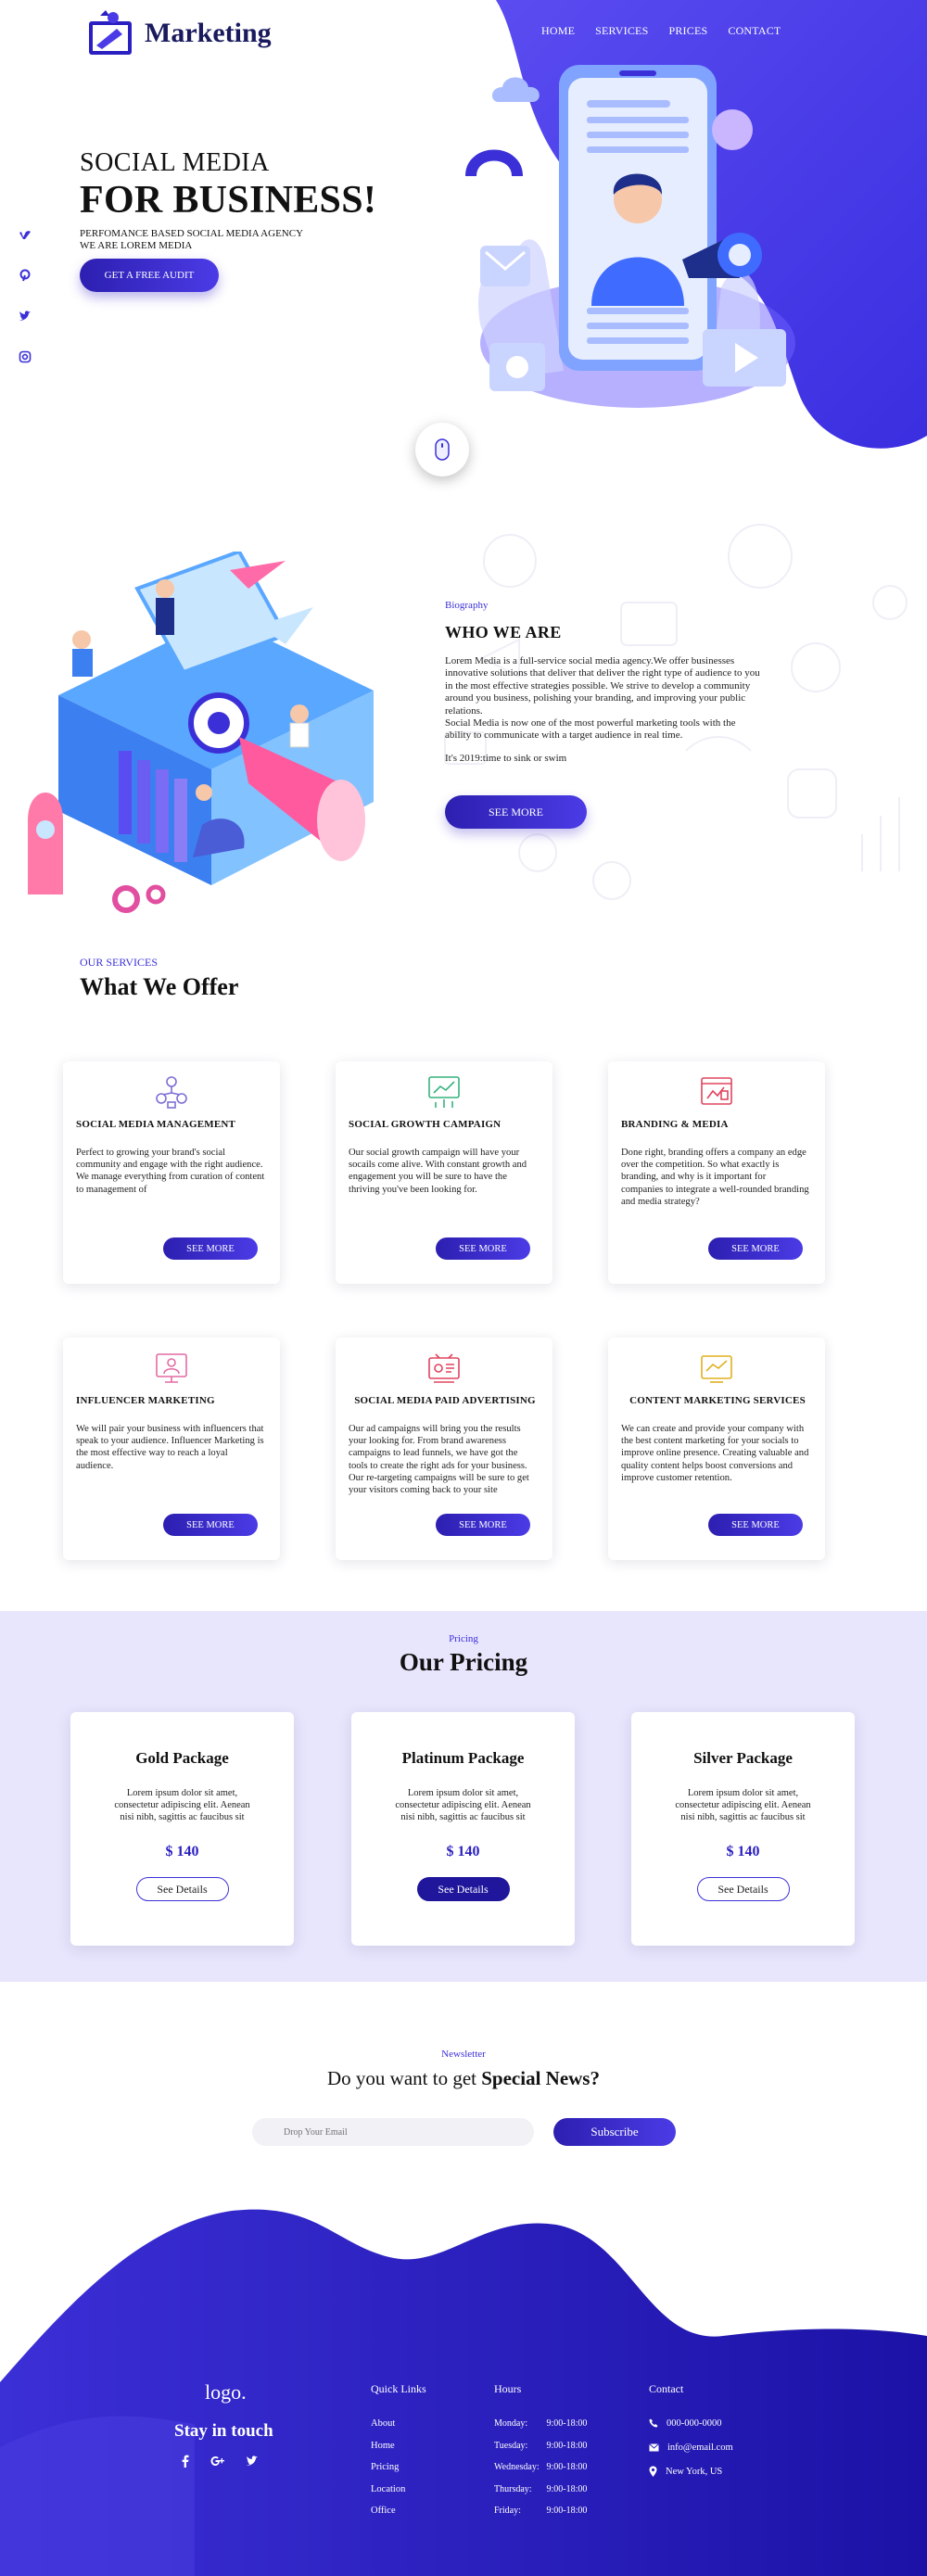  What do you see at coordinates (171, 1092) in the screenshot?
I see `team-icon` at bounding box center [171, 1092].